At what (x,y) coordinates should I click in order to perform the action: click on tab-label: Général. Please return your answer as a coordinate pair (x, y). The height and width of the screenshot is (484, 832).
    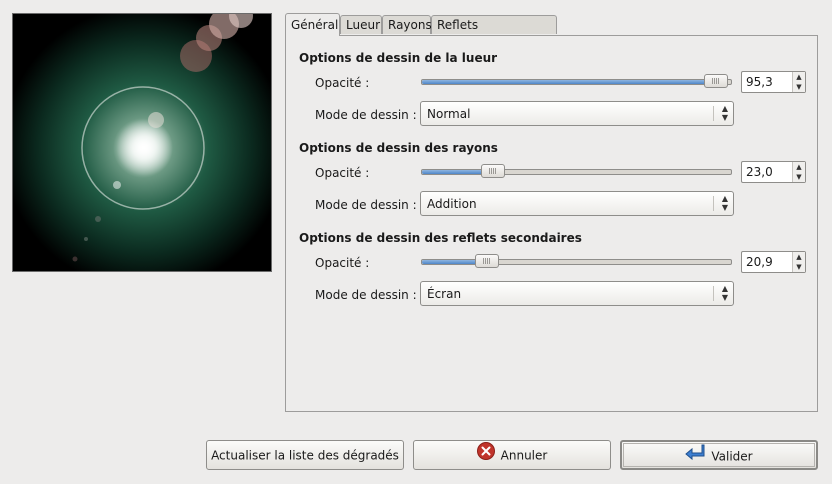
    Looking at the image, I should click on (315, 25).